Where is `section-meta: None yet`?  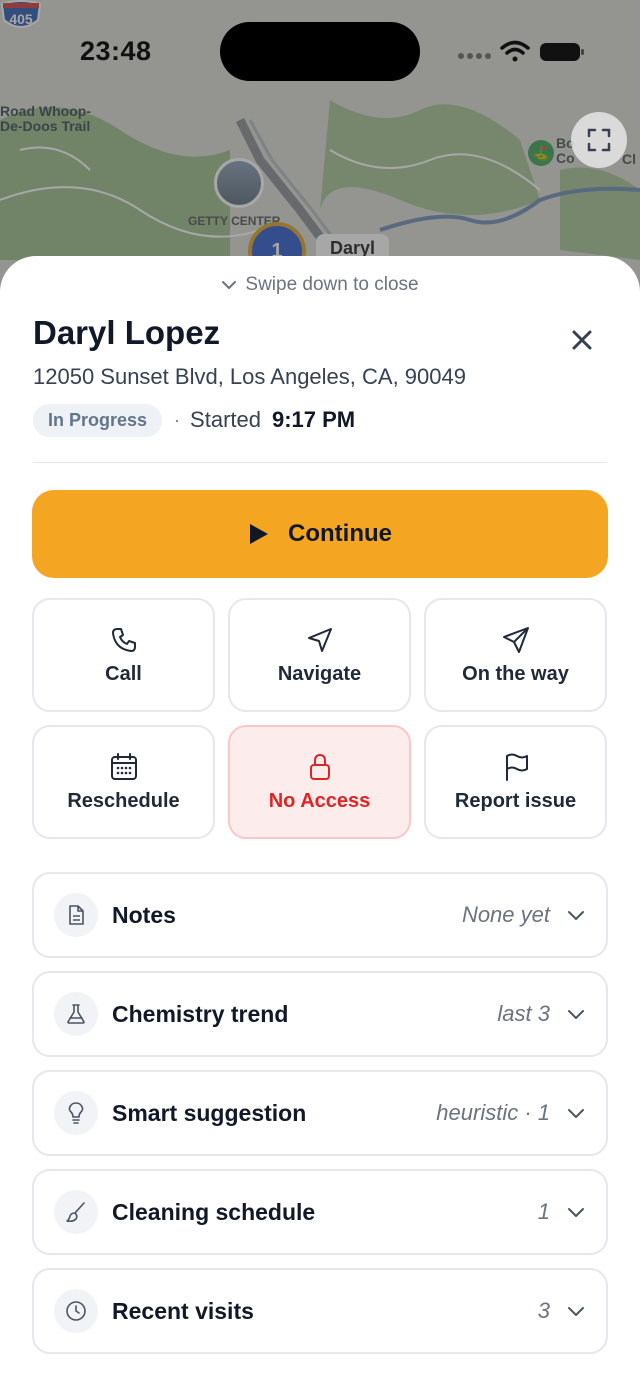 section-meta: None yet is located at coordinates (505, 914).